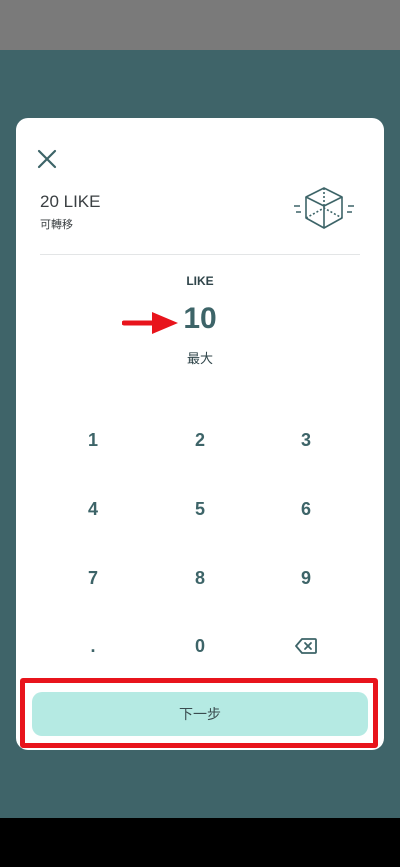  I want to click on amount-display: 10, so click(200, 318).